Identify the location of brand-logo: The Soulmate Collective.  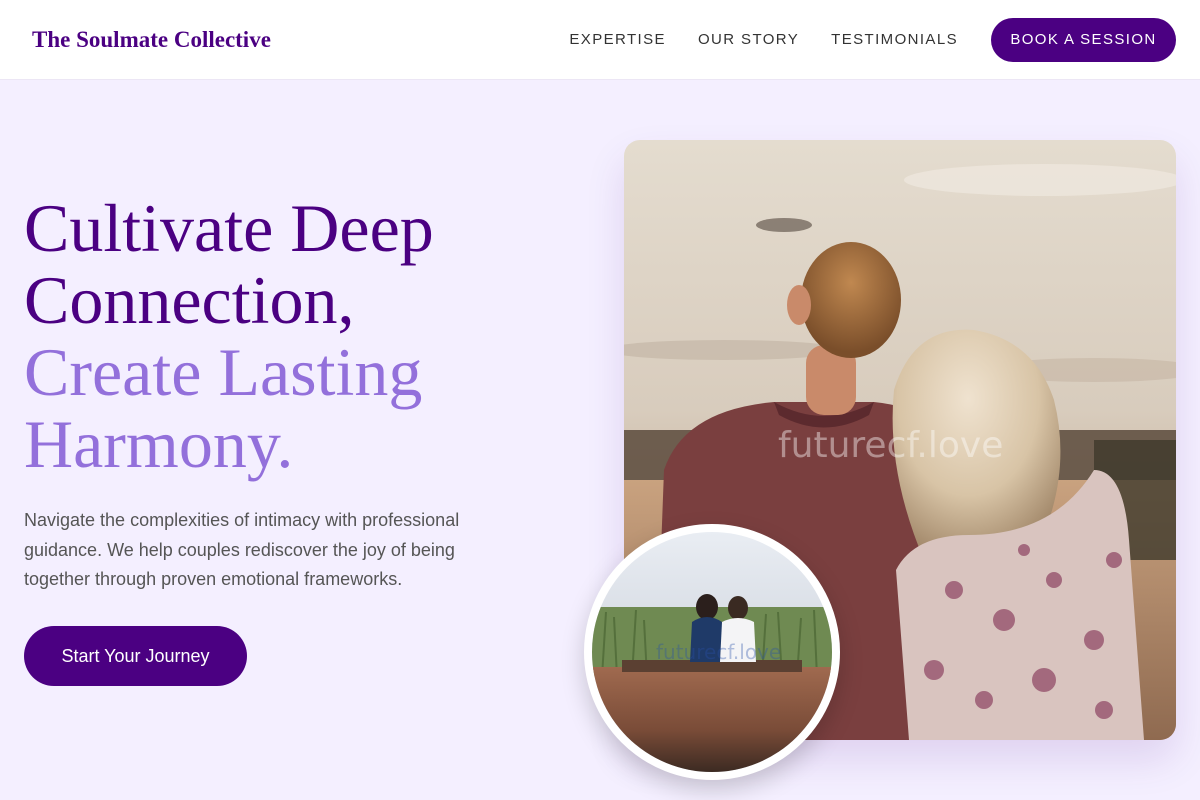
(151, 40).